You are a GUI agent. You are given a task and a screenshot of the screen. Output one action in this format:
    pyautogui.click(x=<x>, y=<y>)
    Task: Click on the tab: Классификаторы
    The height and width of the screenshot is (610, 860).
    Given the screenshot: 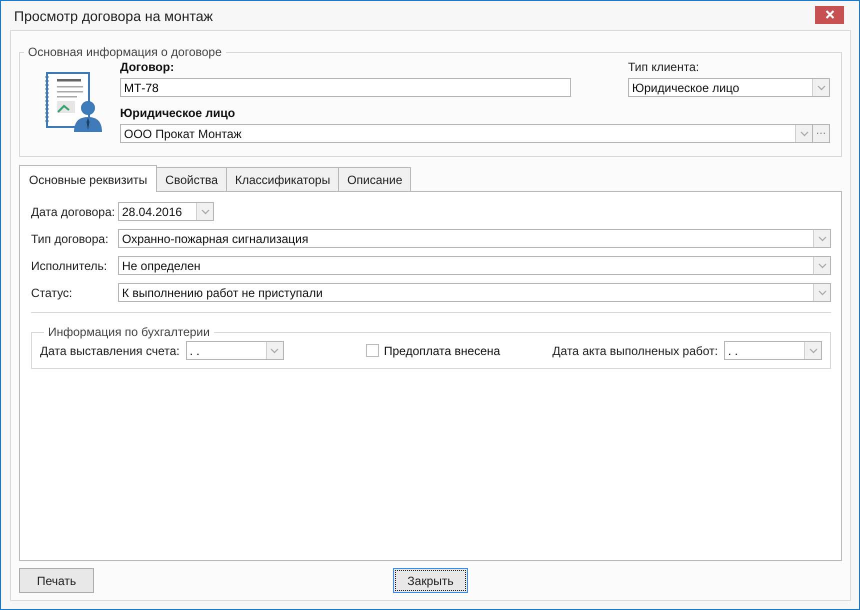 What is the action you would take?
    pyautogui.click(x=283, y=179)
    